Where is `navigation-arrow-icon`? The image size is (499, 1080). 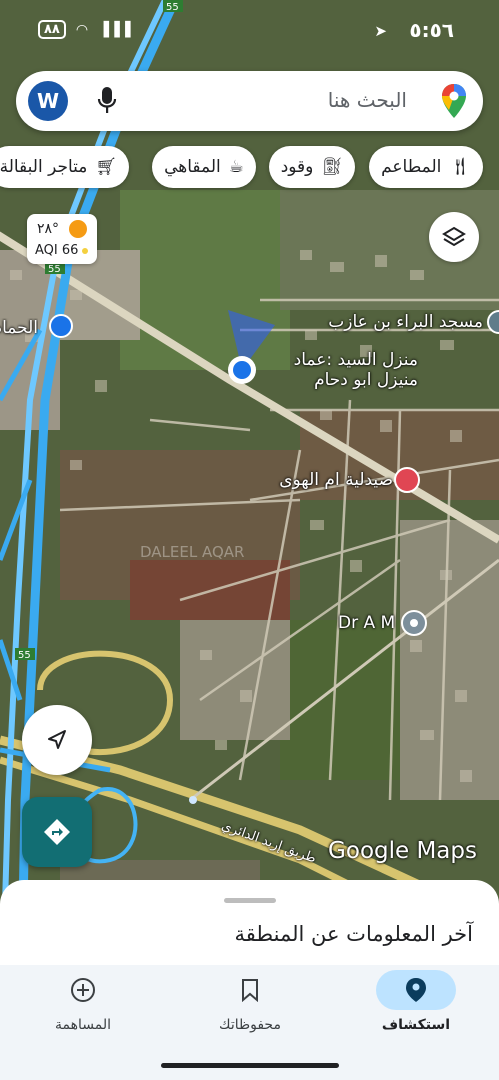
navigation-arrow-icon is located at coordinates (57, 739).